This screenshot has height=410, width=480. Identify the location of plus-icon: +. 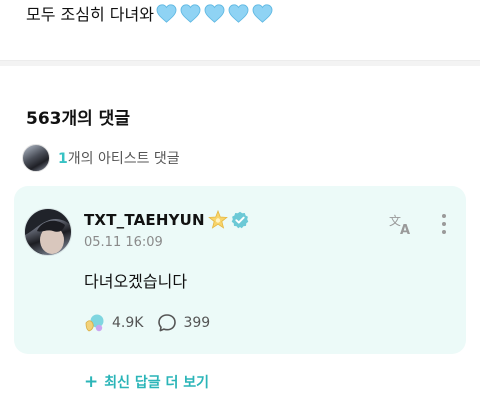
(91, 381).